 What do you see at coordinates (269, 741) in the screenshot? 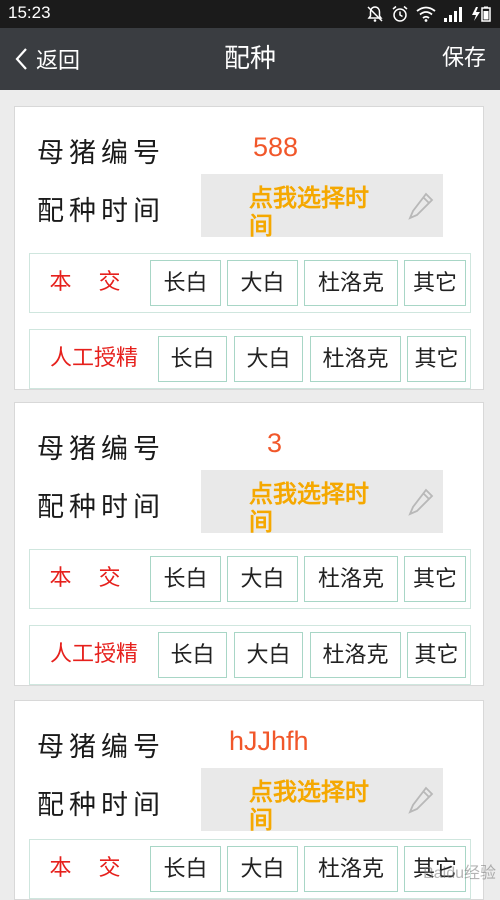
I see `sow-number-value: hJJhfh` at bounding box center [269, 741].